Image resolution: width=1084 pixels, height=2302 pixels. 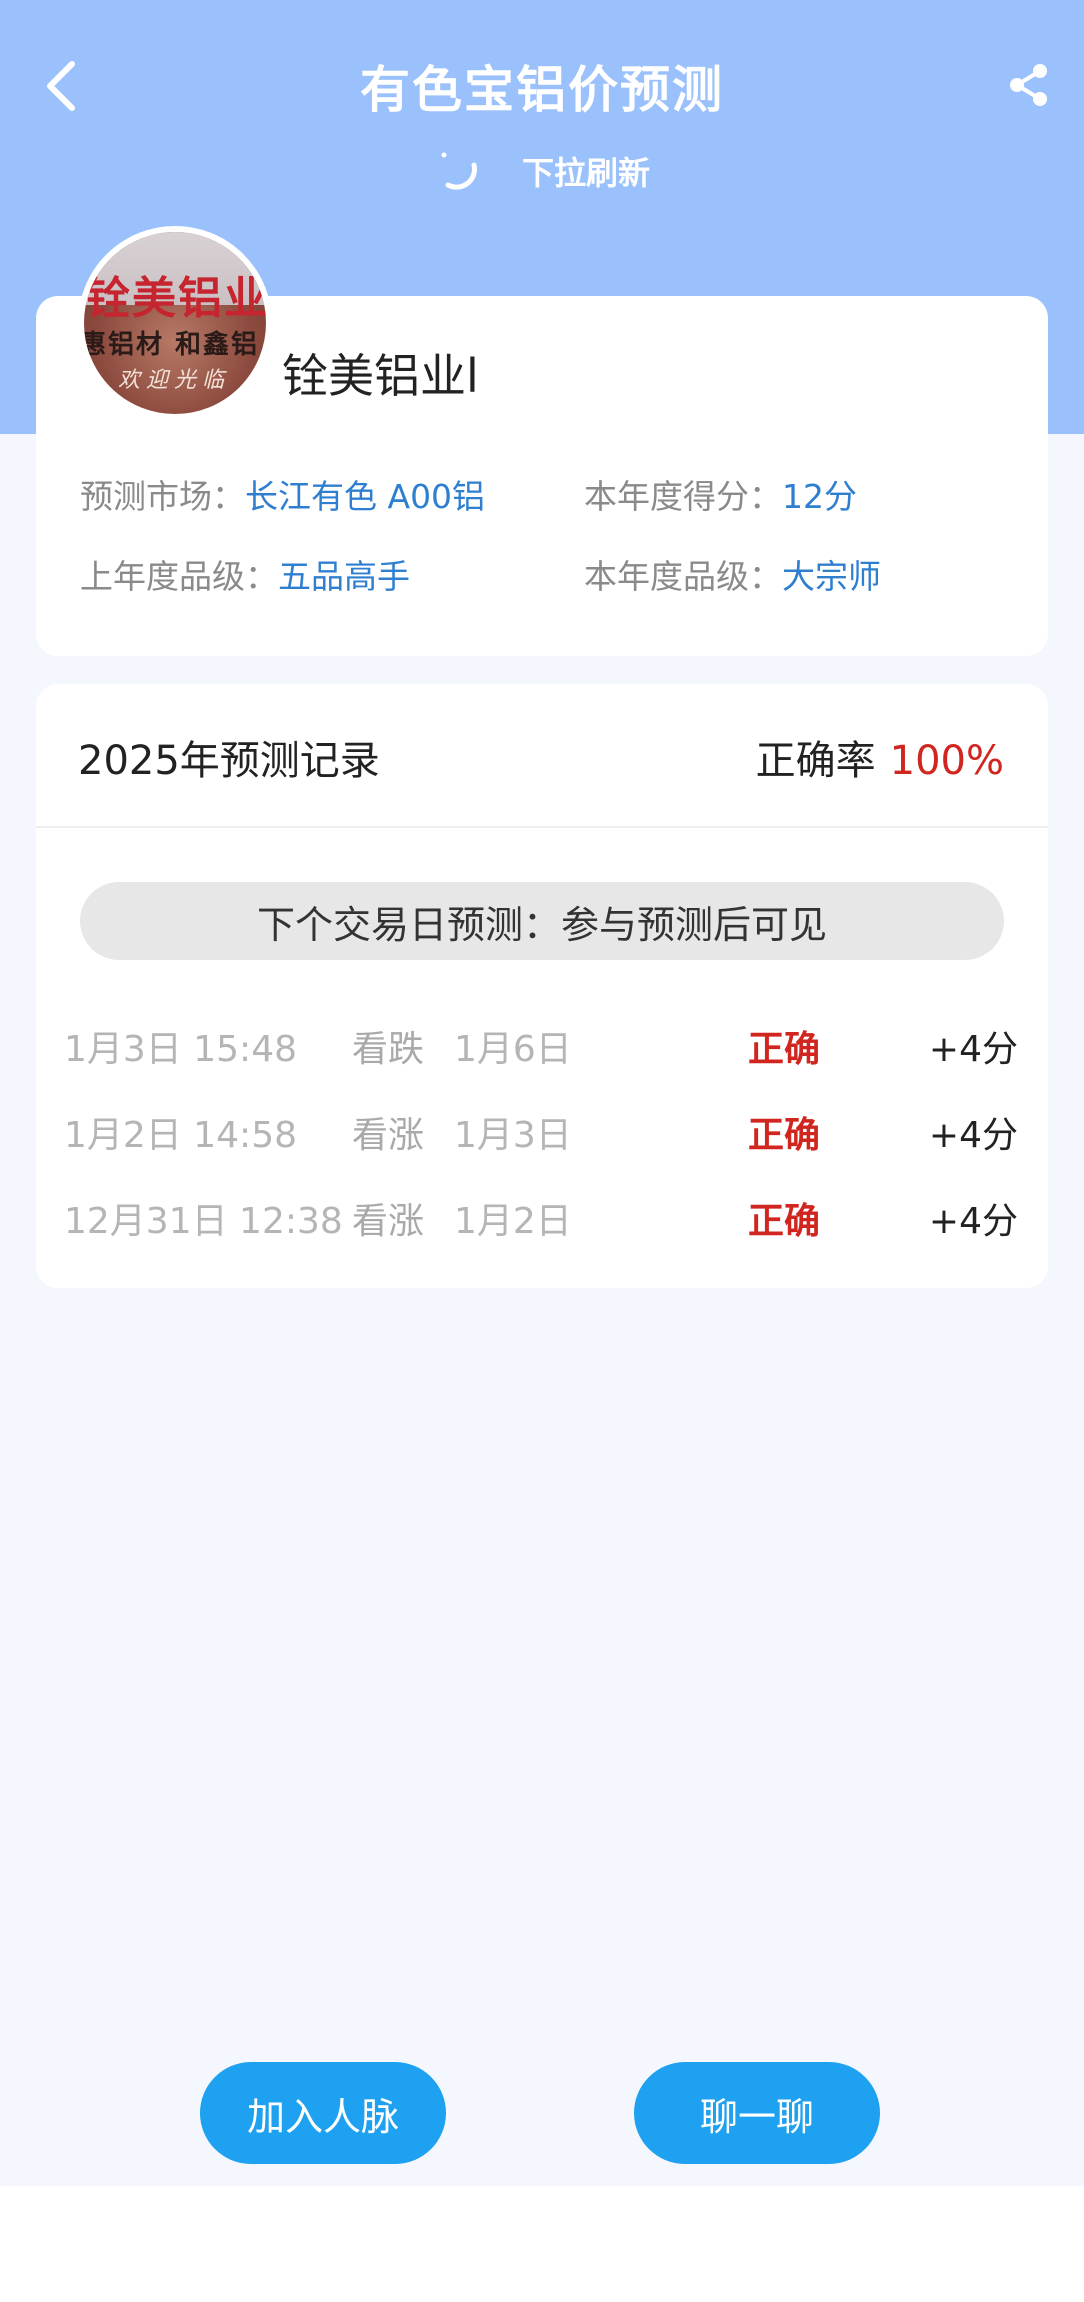 I want to click on record-direction: 看跌, so click(x=388, y=1049).